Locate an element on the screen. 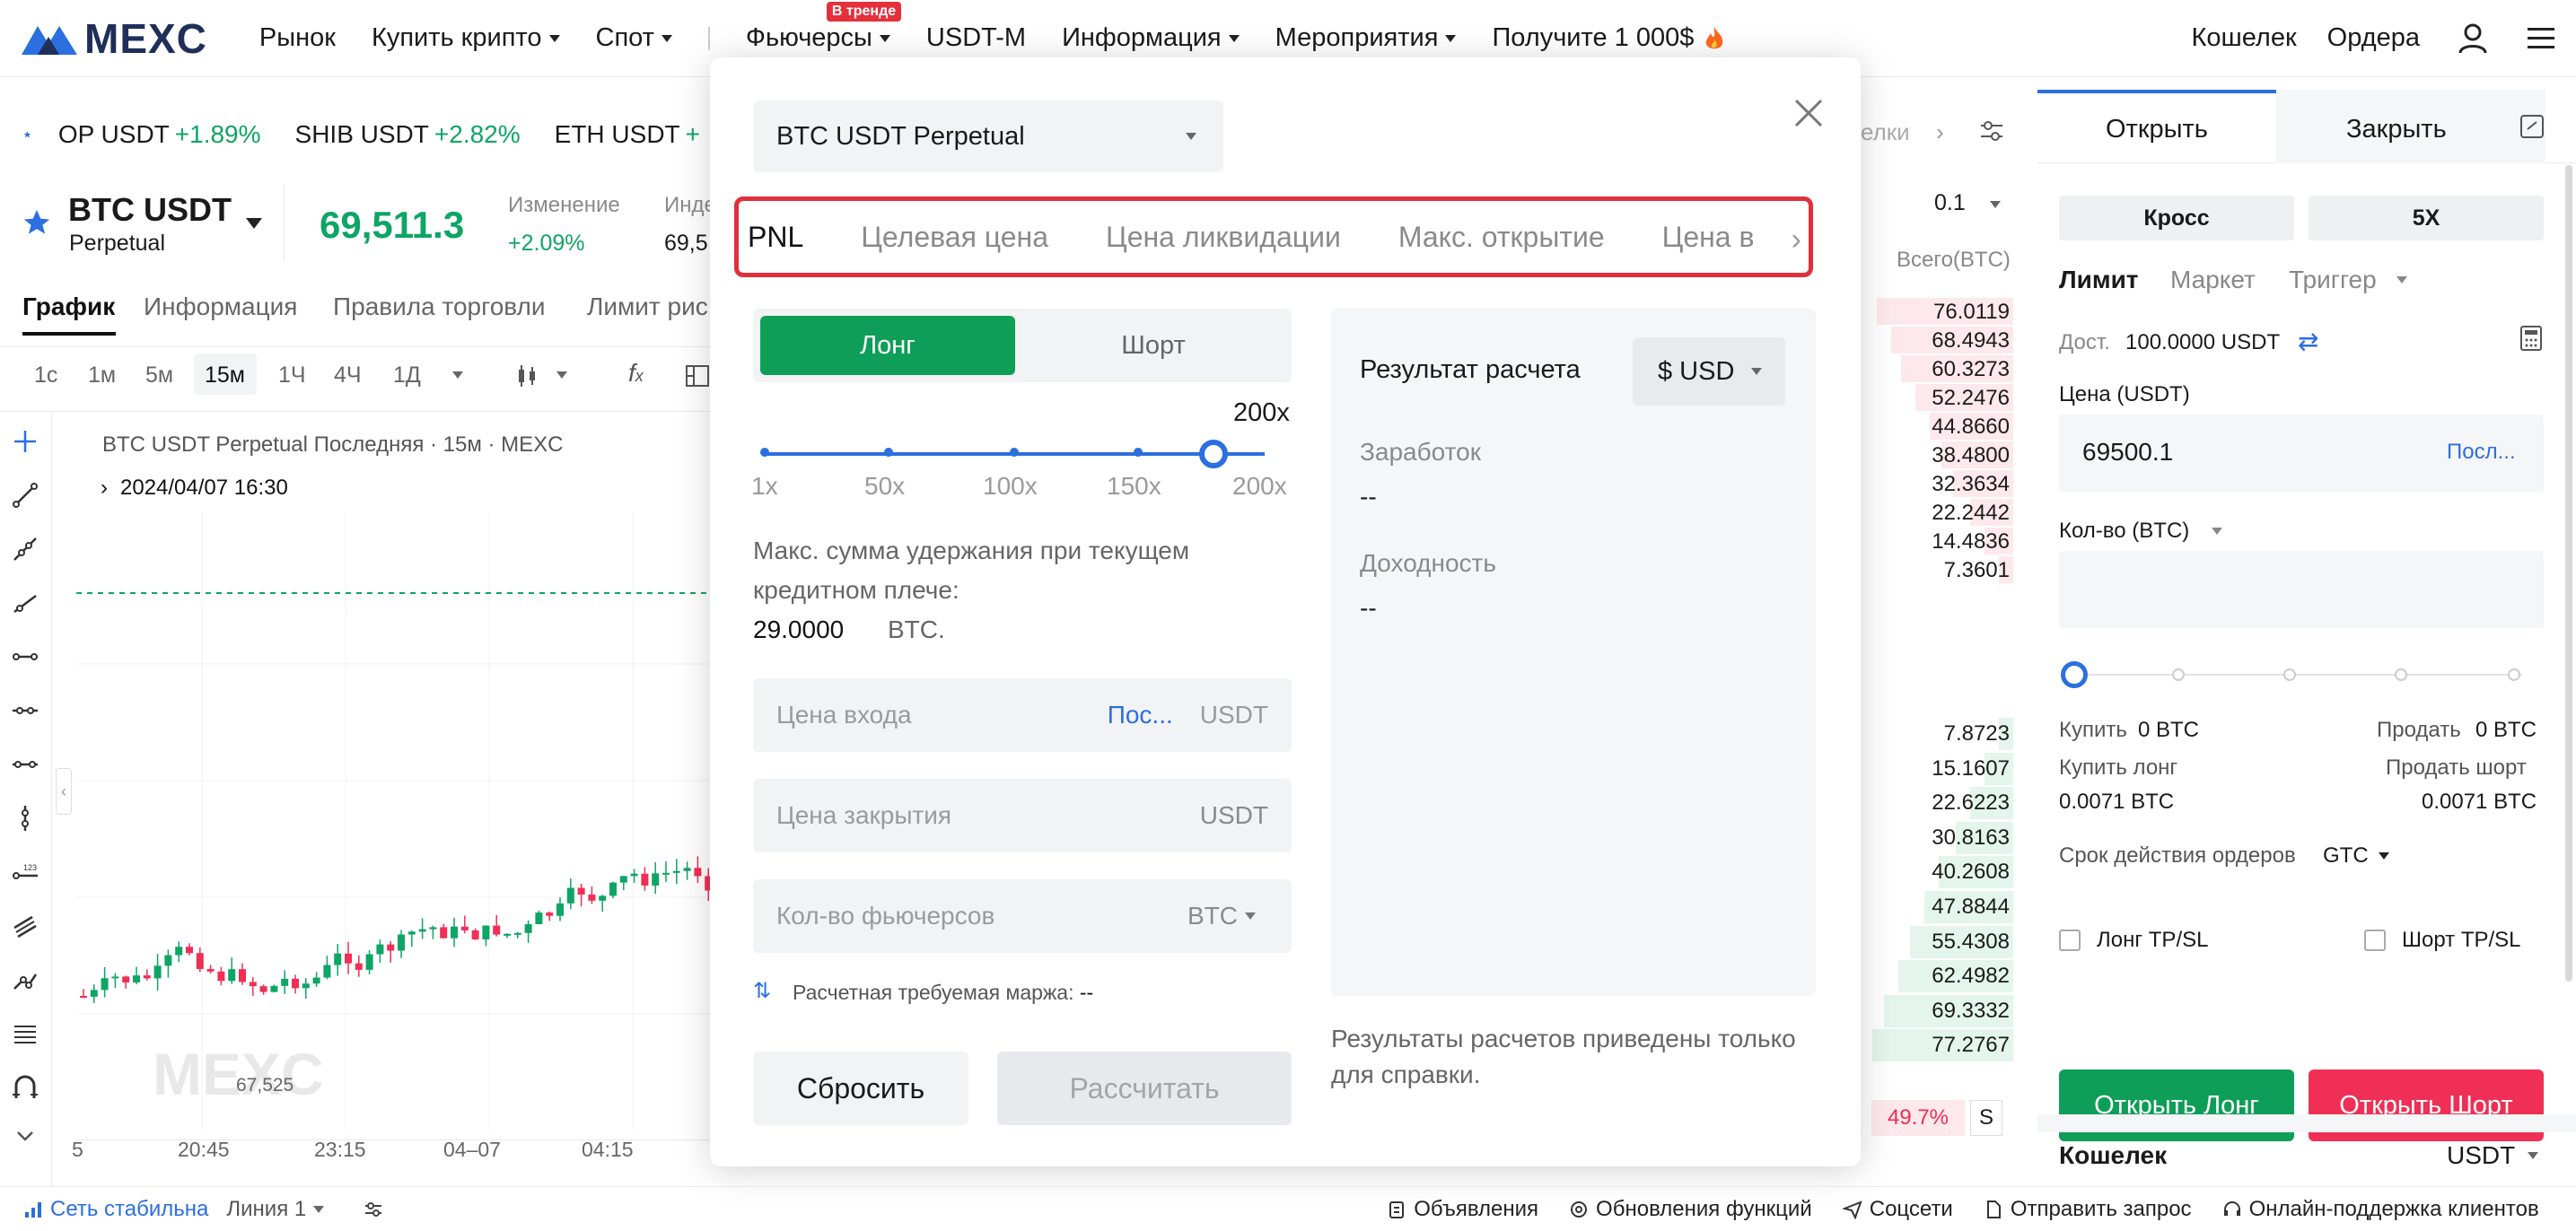  collapse-toolbar-button: ‹ is located at coordinates (64, 791).